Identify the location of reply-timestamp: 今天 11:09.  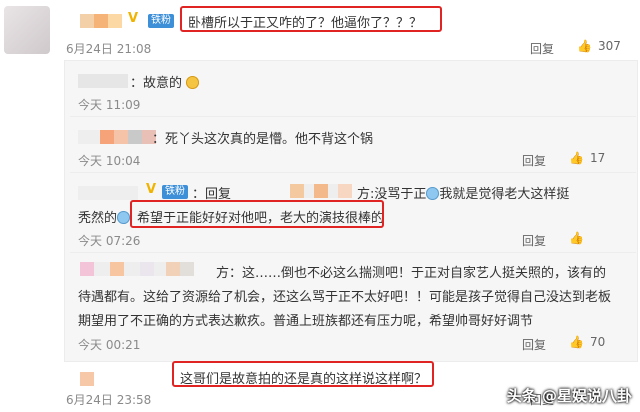
(109, 105).